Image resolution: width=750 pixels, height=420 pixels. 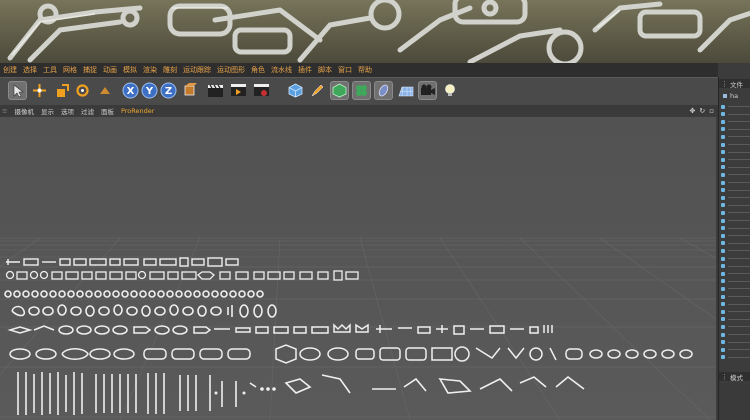 I want to click on maximize-view-icon: ▫, so click(x=711, y=111).